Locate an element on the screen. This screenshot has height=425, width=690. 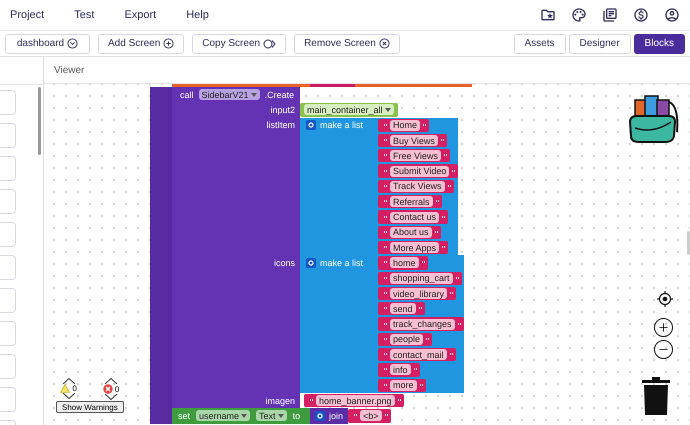
text-value: Buy Views is located at coordinates (414, 140).